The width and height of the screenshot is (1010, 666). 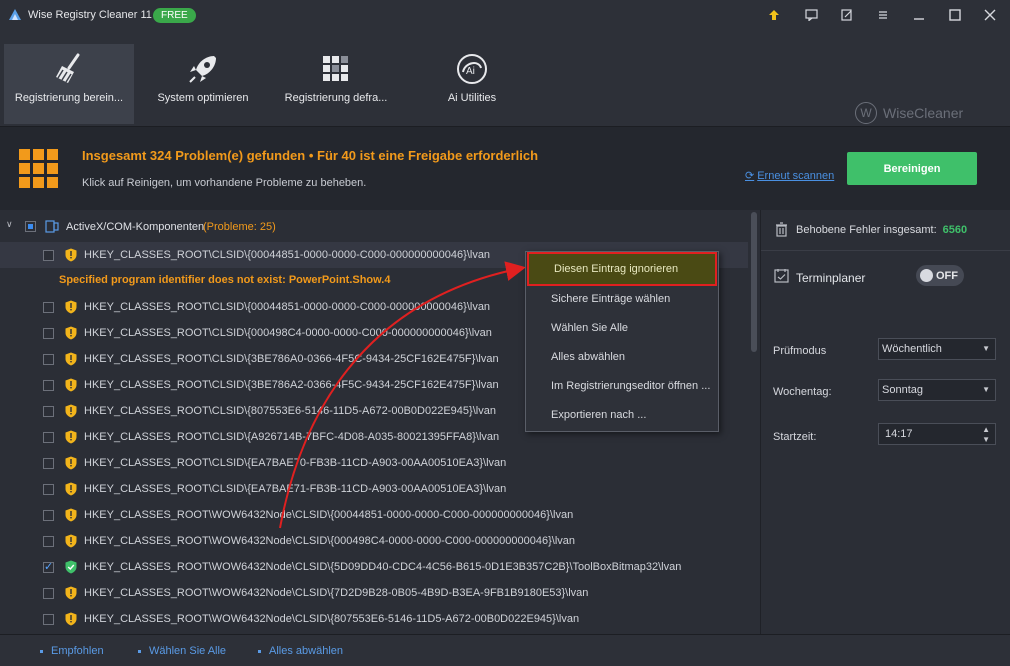 What do you see at coordinates (847, 15) in the screenshot?
I see `edit-note-icon` at bounding box center [847, 15].